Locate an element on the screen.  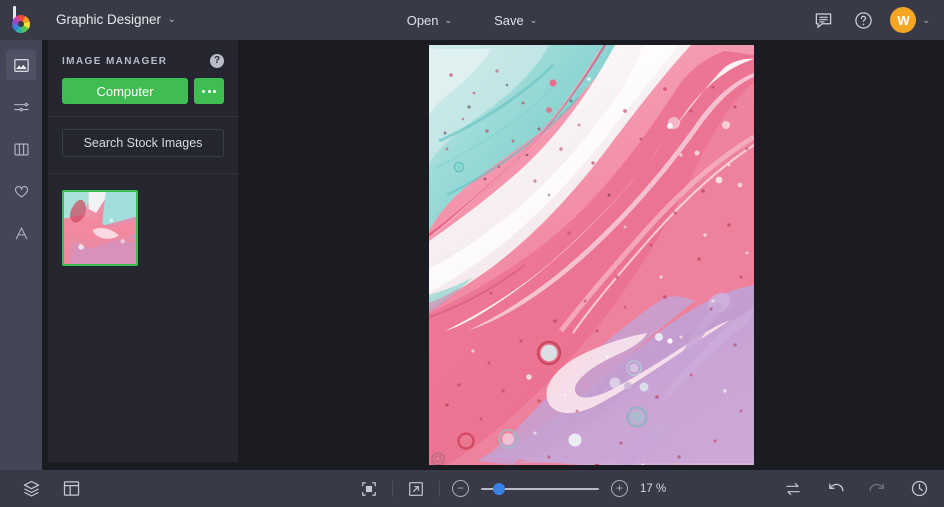
open-button-label: Open is located at coordinates (422, 20).